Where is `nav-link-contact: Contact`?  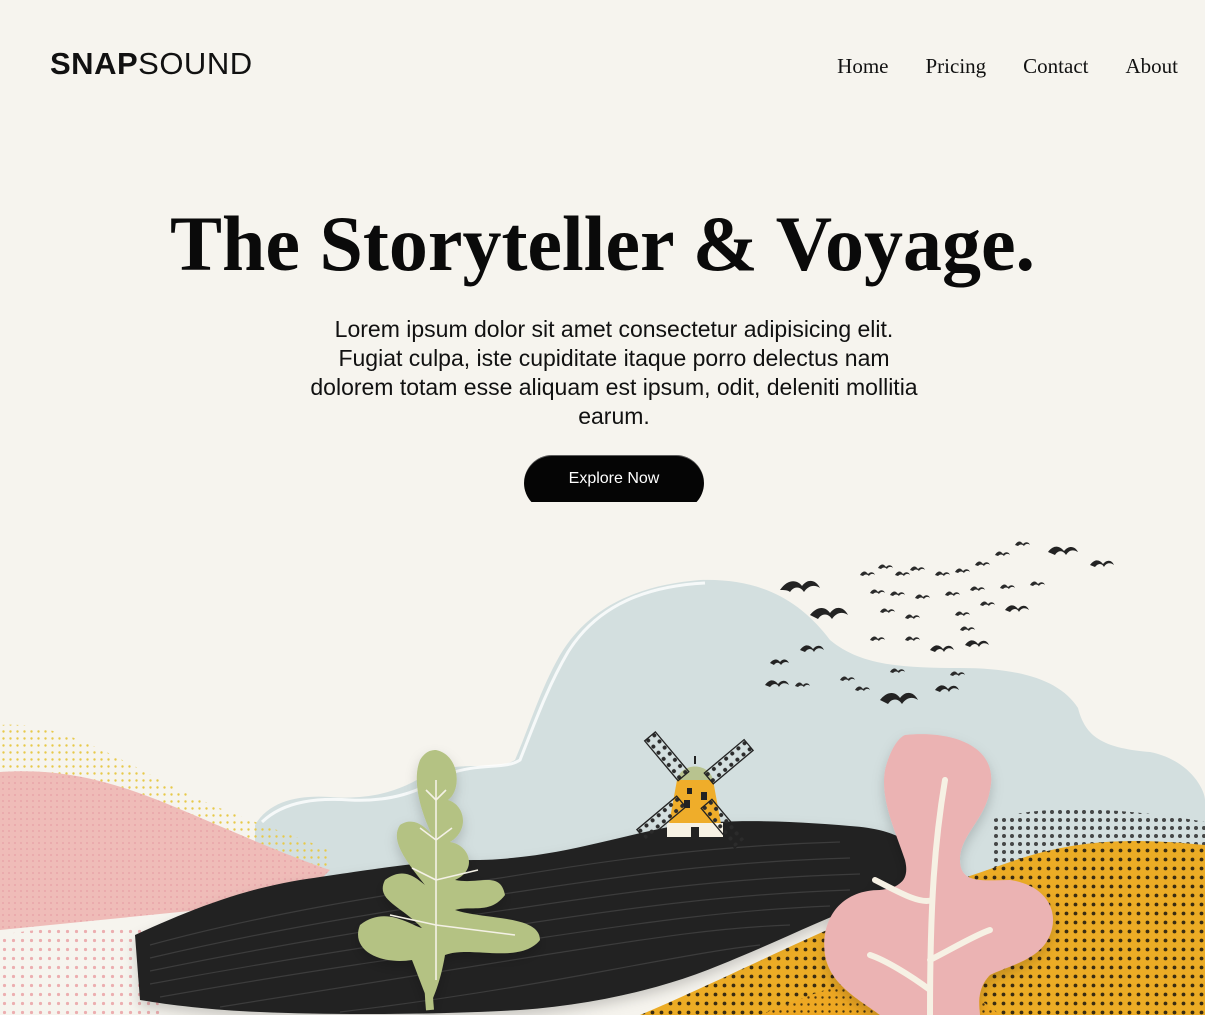
nav-link-contact: Contact is located at coordinates (1055, 66).